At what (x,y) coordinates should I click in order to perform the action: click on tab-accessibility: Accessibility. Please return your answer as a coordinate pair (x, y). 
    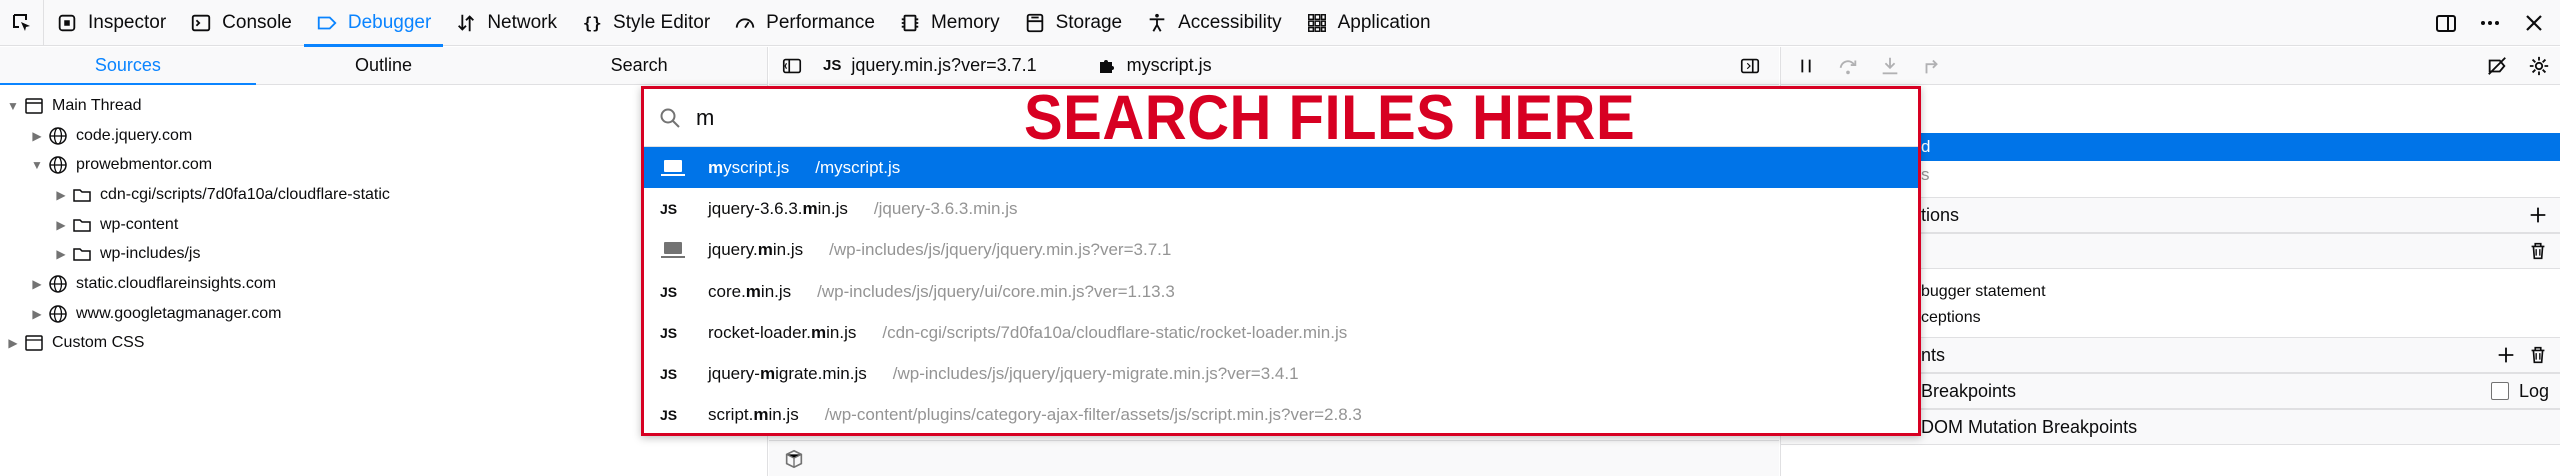
    Looking at the image, I should click on (1213, 23).